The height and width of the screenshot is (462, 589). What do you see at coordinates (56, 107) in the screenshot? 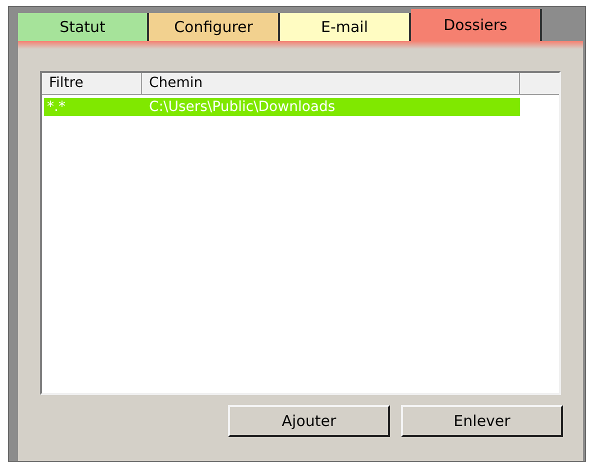
I see `filter-cell-text: *.*` at bounding box center [56, 107].